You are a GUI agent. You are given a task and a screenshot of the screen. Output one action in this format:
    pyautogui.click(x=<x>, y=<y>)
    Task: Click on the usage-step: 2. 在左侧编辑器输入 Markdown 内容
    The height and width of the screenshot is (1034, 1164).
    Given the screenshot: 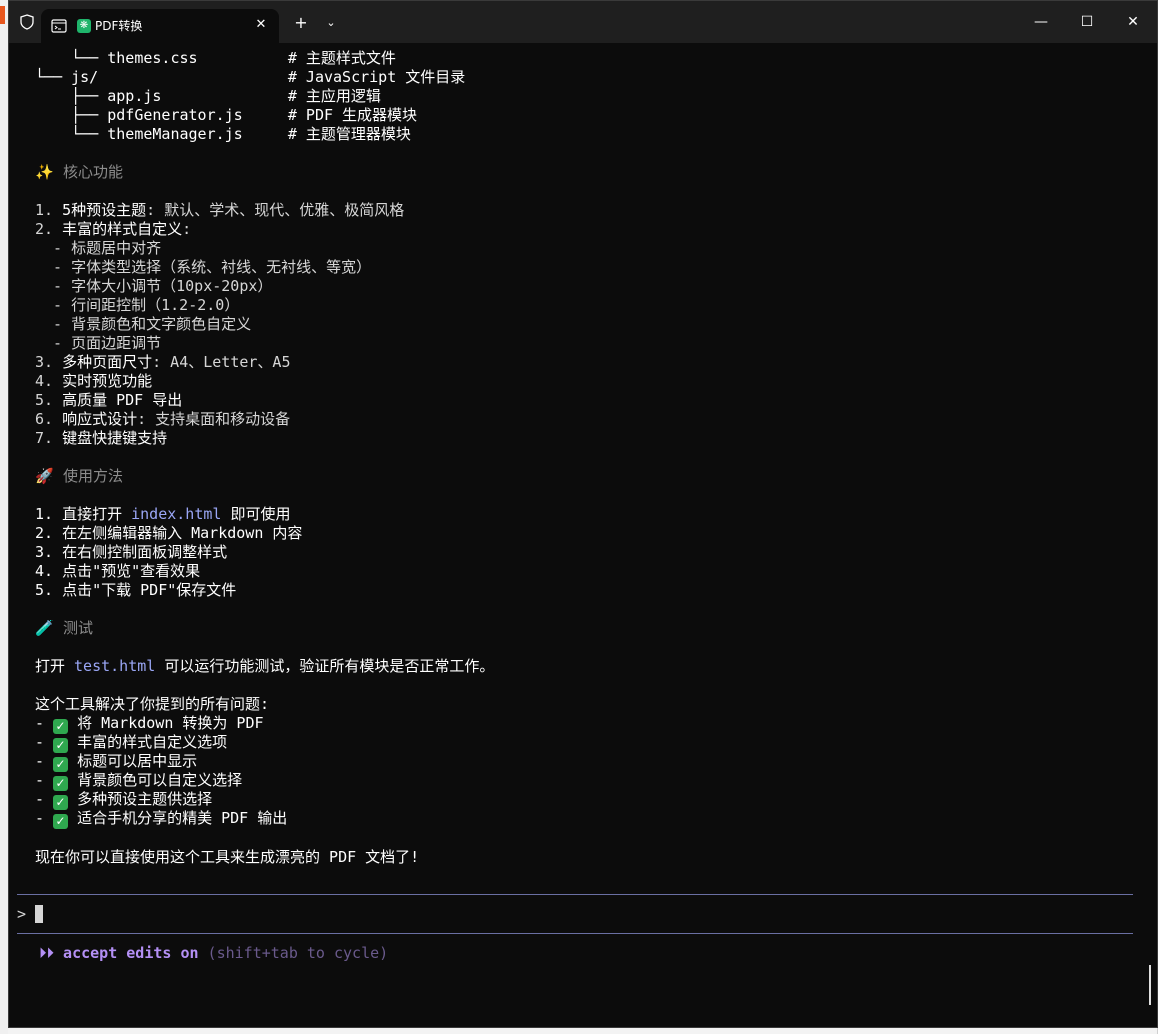 What is the action you would take?
    pyautogui.click(x=169, y=533)
    